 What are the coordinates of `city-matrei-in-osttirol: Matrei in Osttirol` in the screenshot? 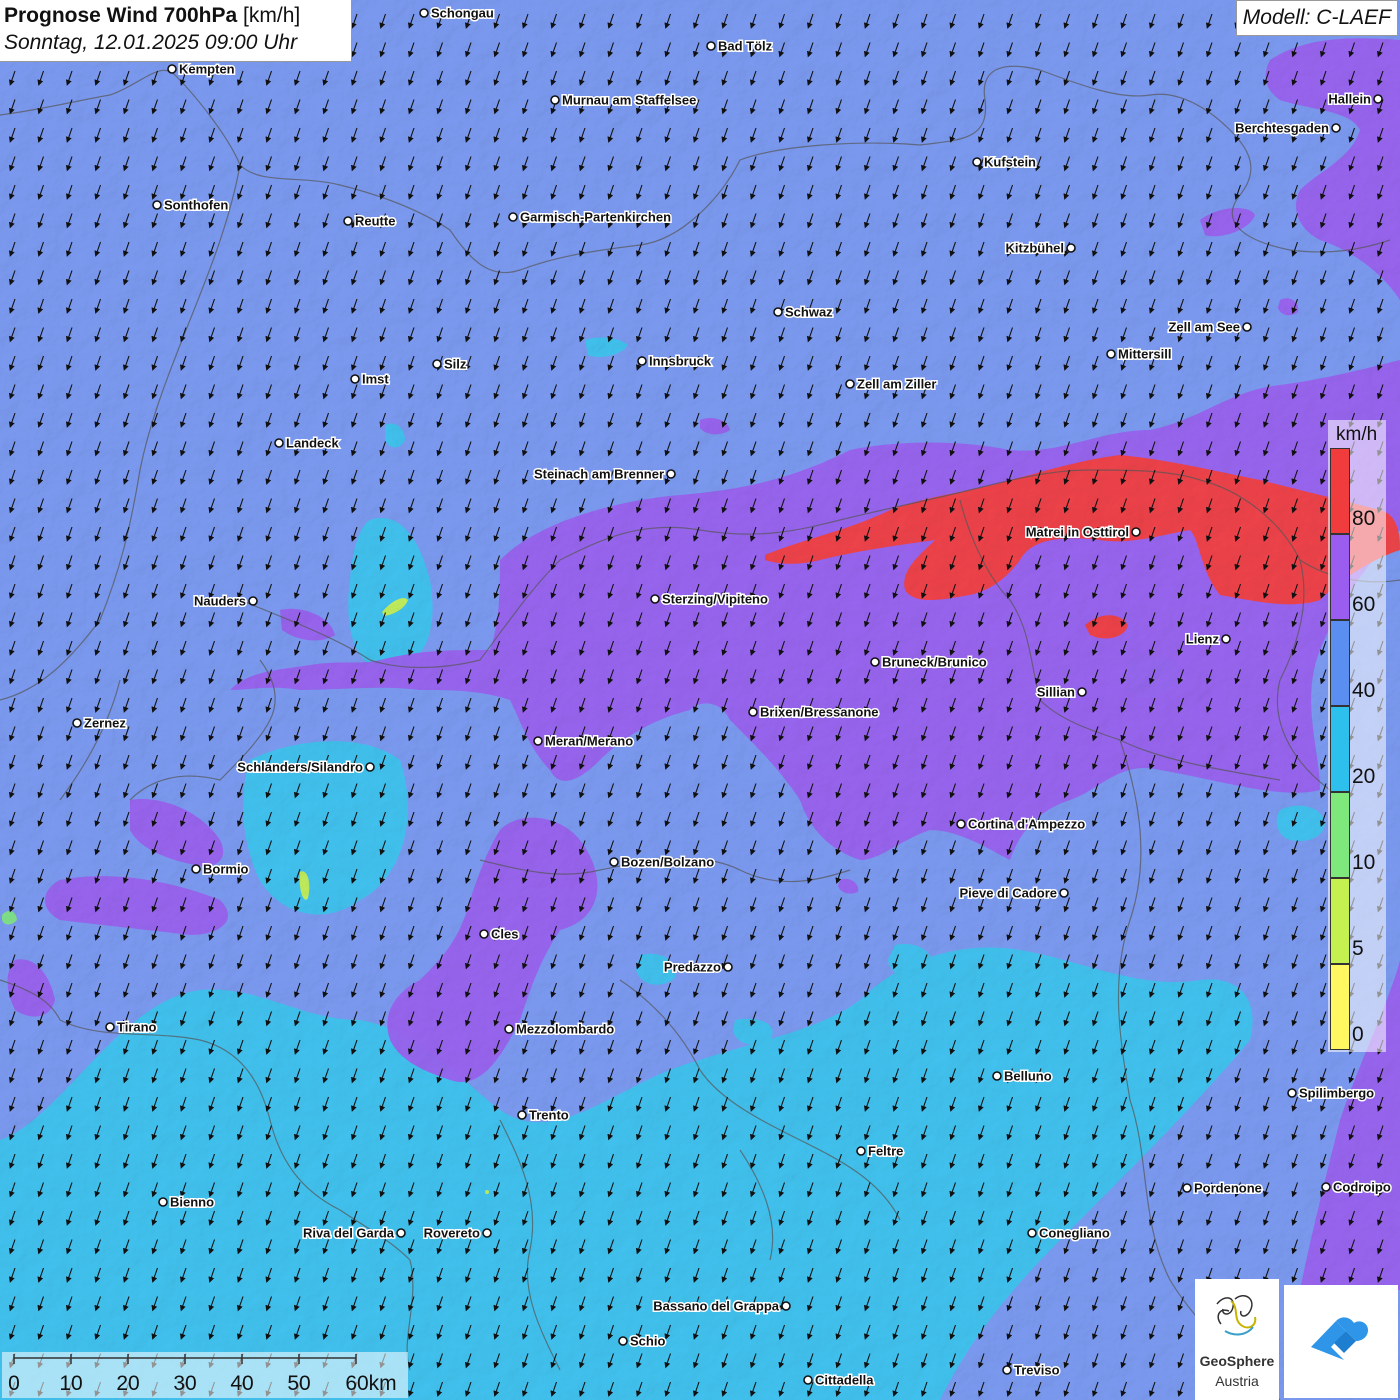 It's located at (1082, 532).